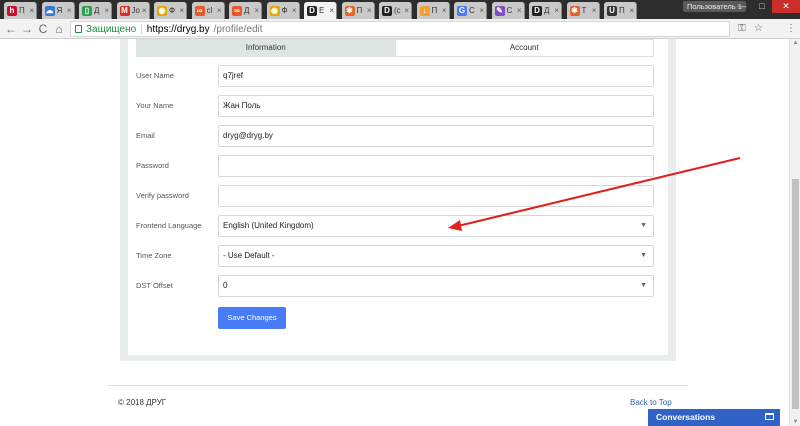  What do you see at coordinates (599, 192) in the screenshot?
I see `annotation-arrow-line` at bounding box center [599, 192].